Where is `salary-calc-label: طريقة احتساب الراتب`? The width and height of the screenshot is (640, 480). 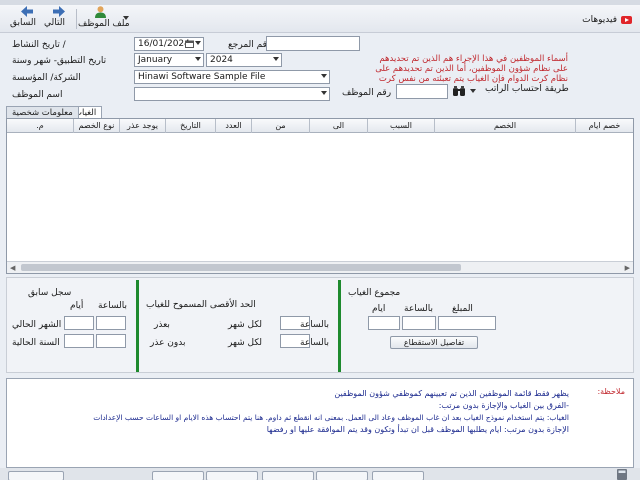 salary-calc-label: طريقة احتساب الراتب is located at coordinates (527, 89).